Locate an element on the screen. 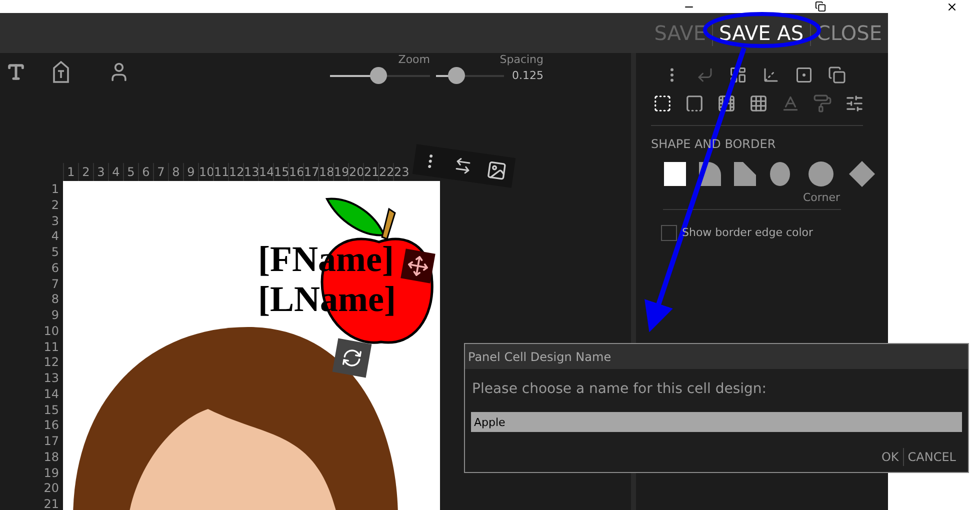  header-button: CLOSE is located at coordinates (849, 33).